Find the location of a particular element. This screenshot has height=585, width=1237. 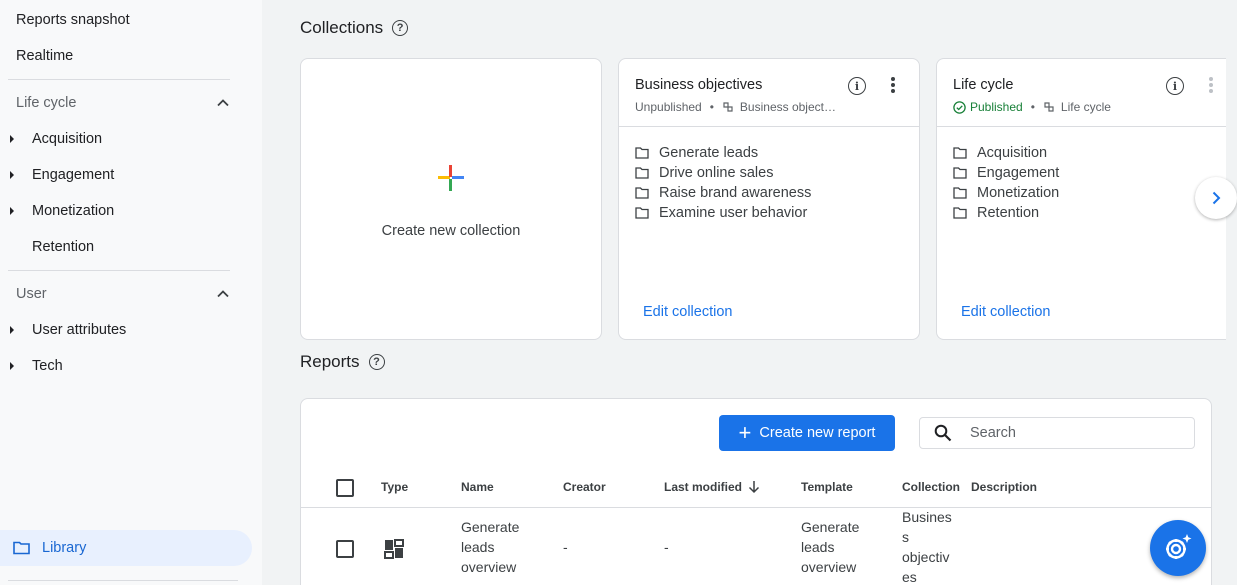

column-header-creator: Creator is located at coordinates (584, 487).